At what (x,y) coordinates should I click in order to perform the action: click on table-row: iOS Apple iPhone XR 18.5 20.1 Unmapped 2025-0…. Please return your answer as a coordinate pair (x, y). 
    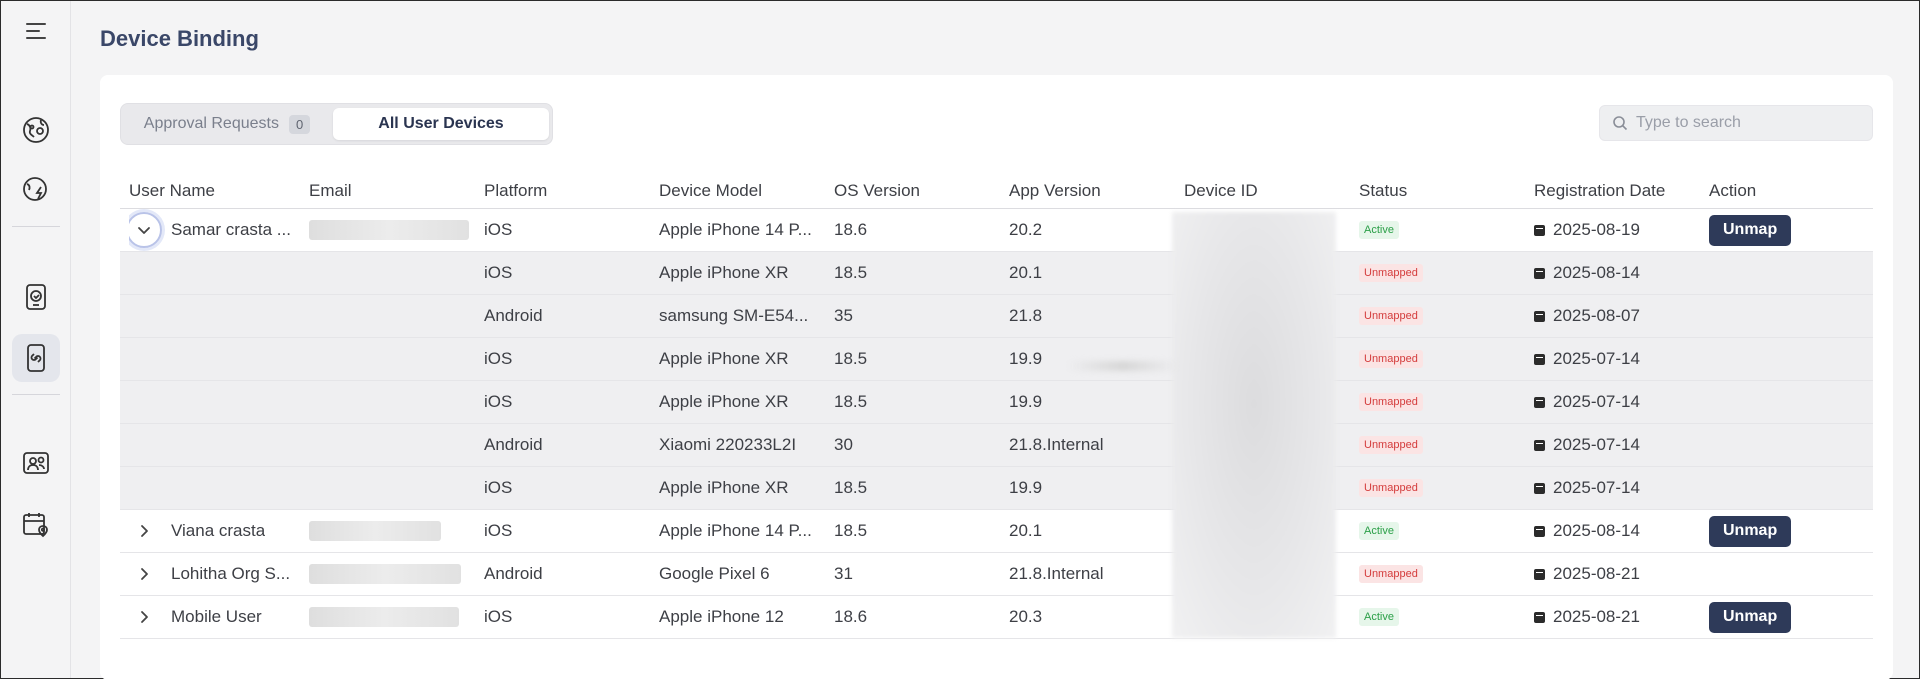
    Looking at the image, I should click on (996, 273).